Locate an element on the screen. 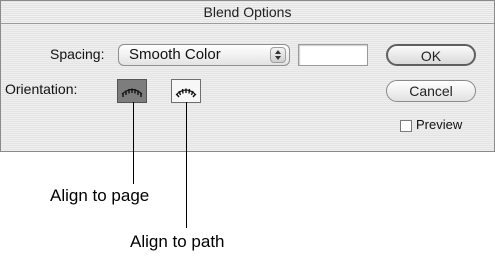 The width and height of the screenshot is (495, 257). preview-checkbox is located at coordinates (406, 126).